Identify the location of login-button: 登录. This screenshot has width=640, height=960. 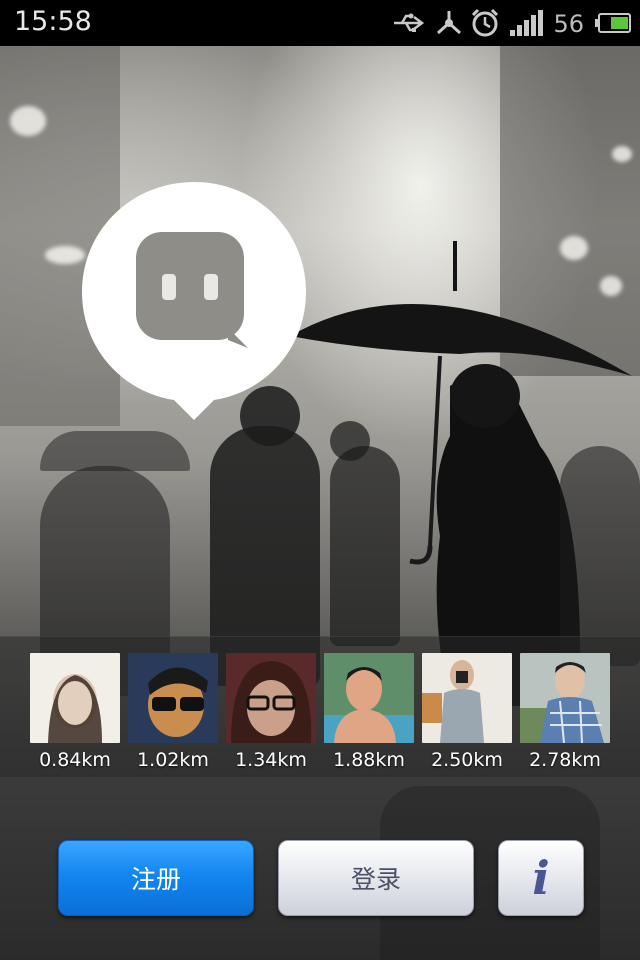
(376, 878).